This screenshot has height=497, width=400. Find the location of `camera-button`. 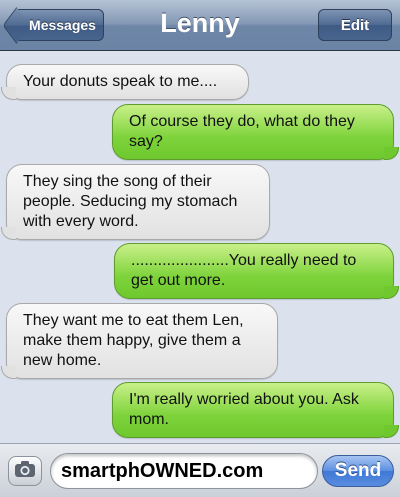

camera-button is located at coordinates (25, 471).